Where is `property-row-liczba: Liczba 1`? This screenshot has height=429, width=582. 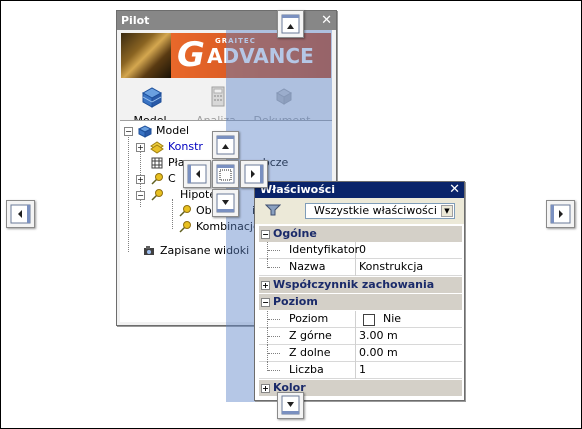
property-row-liczba: Liczba 1 is located at coordinates (360, 370).